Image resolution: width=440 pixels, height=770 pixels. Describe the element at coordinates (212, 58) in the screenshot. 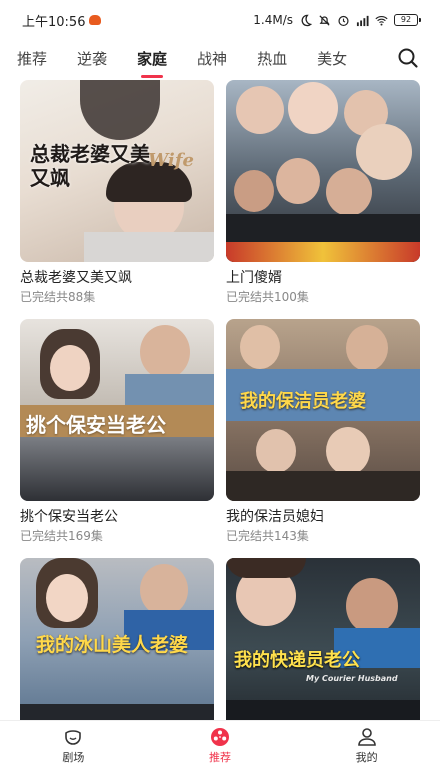

I see `tab-war-god: 战神` at that location.